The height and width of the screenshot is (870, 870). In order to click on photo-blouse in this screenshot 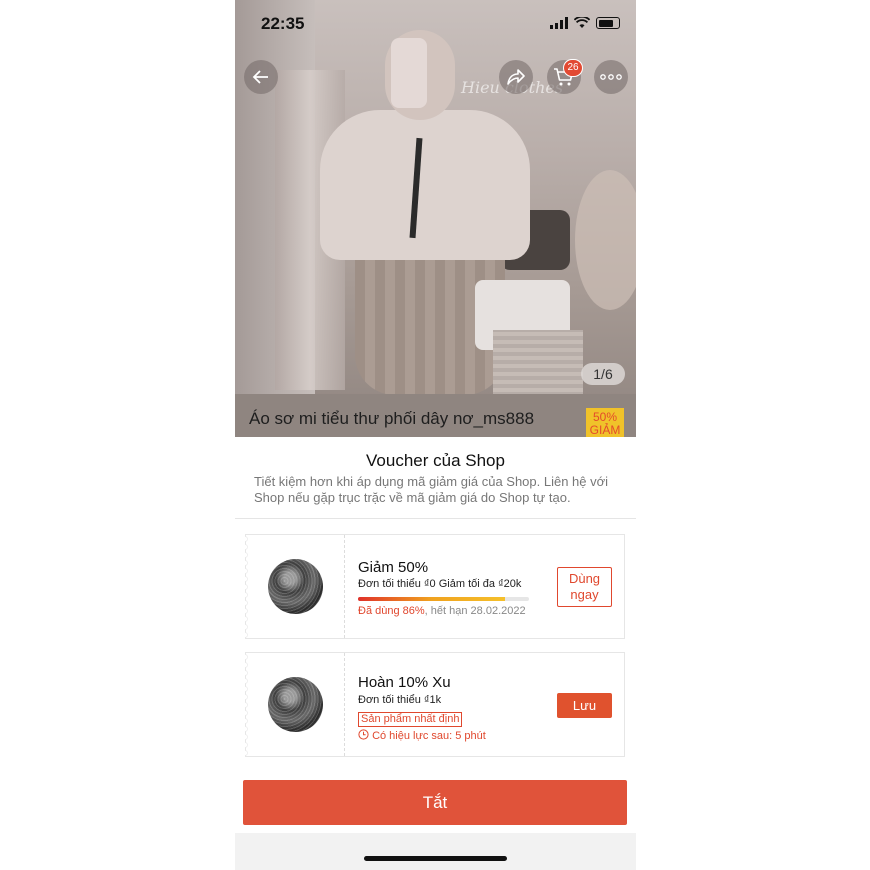, I will do `click(425, 185)`.